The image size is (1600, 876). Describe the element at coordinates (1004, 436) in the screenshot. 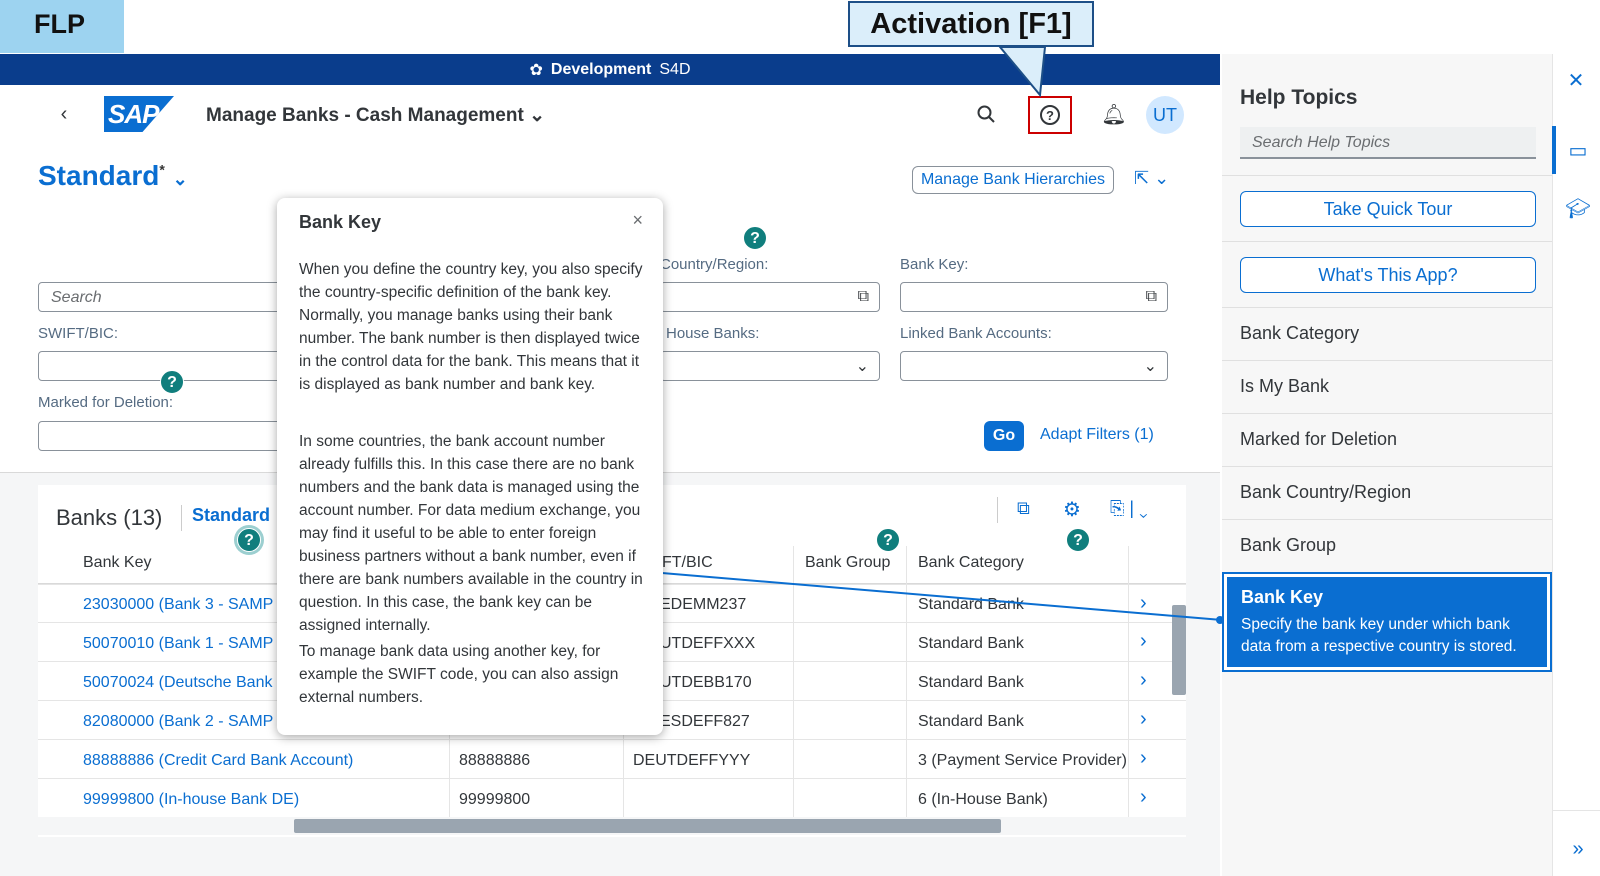

I see `go-button: Go` at that location.